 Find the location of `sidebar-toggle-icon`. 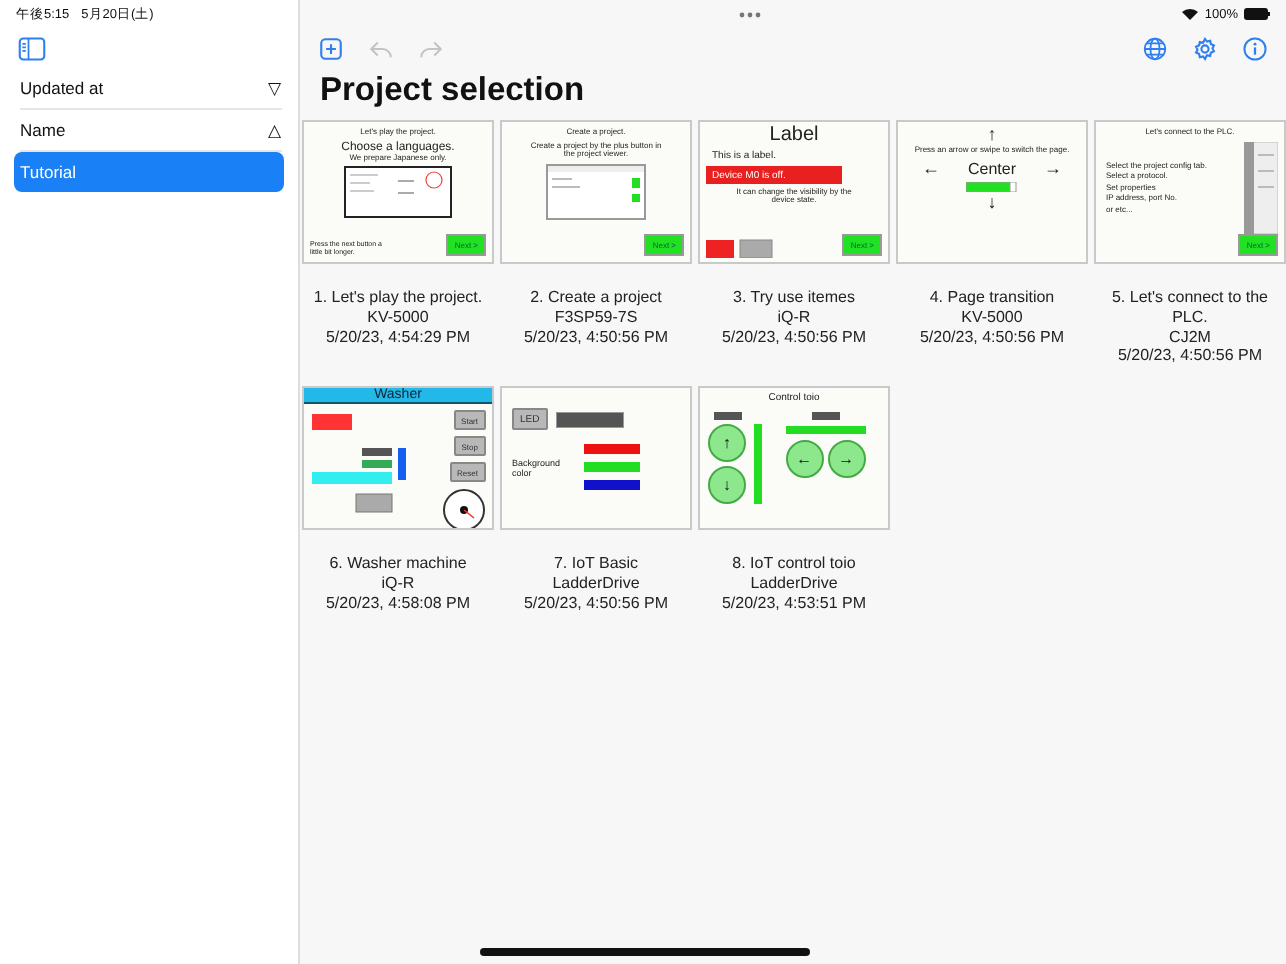

sidebar-toggle-icon is located at coordinates (32, 48).